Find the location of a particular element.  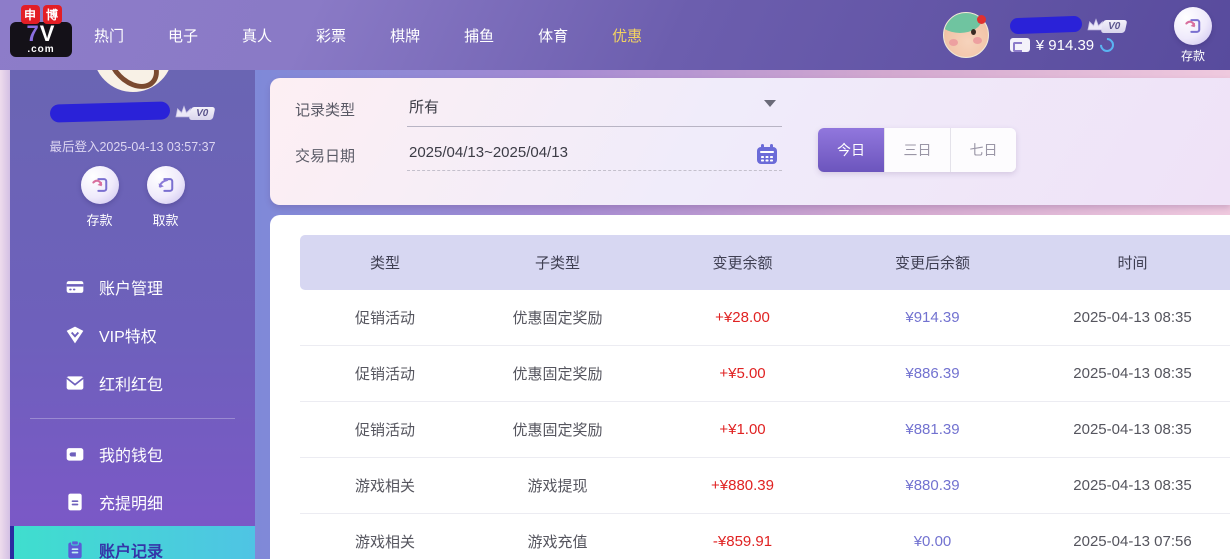

sidebar-deposit-button: 存款 is located at coordinates (99, 197).